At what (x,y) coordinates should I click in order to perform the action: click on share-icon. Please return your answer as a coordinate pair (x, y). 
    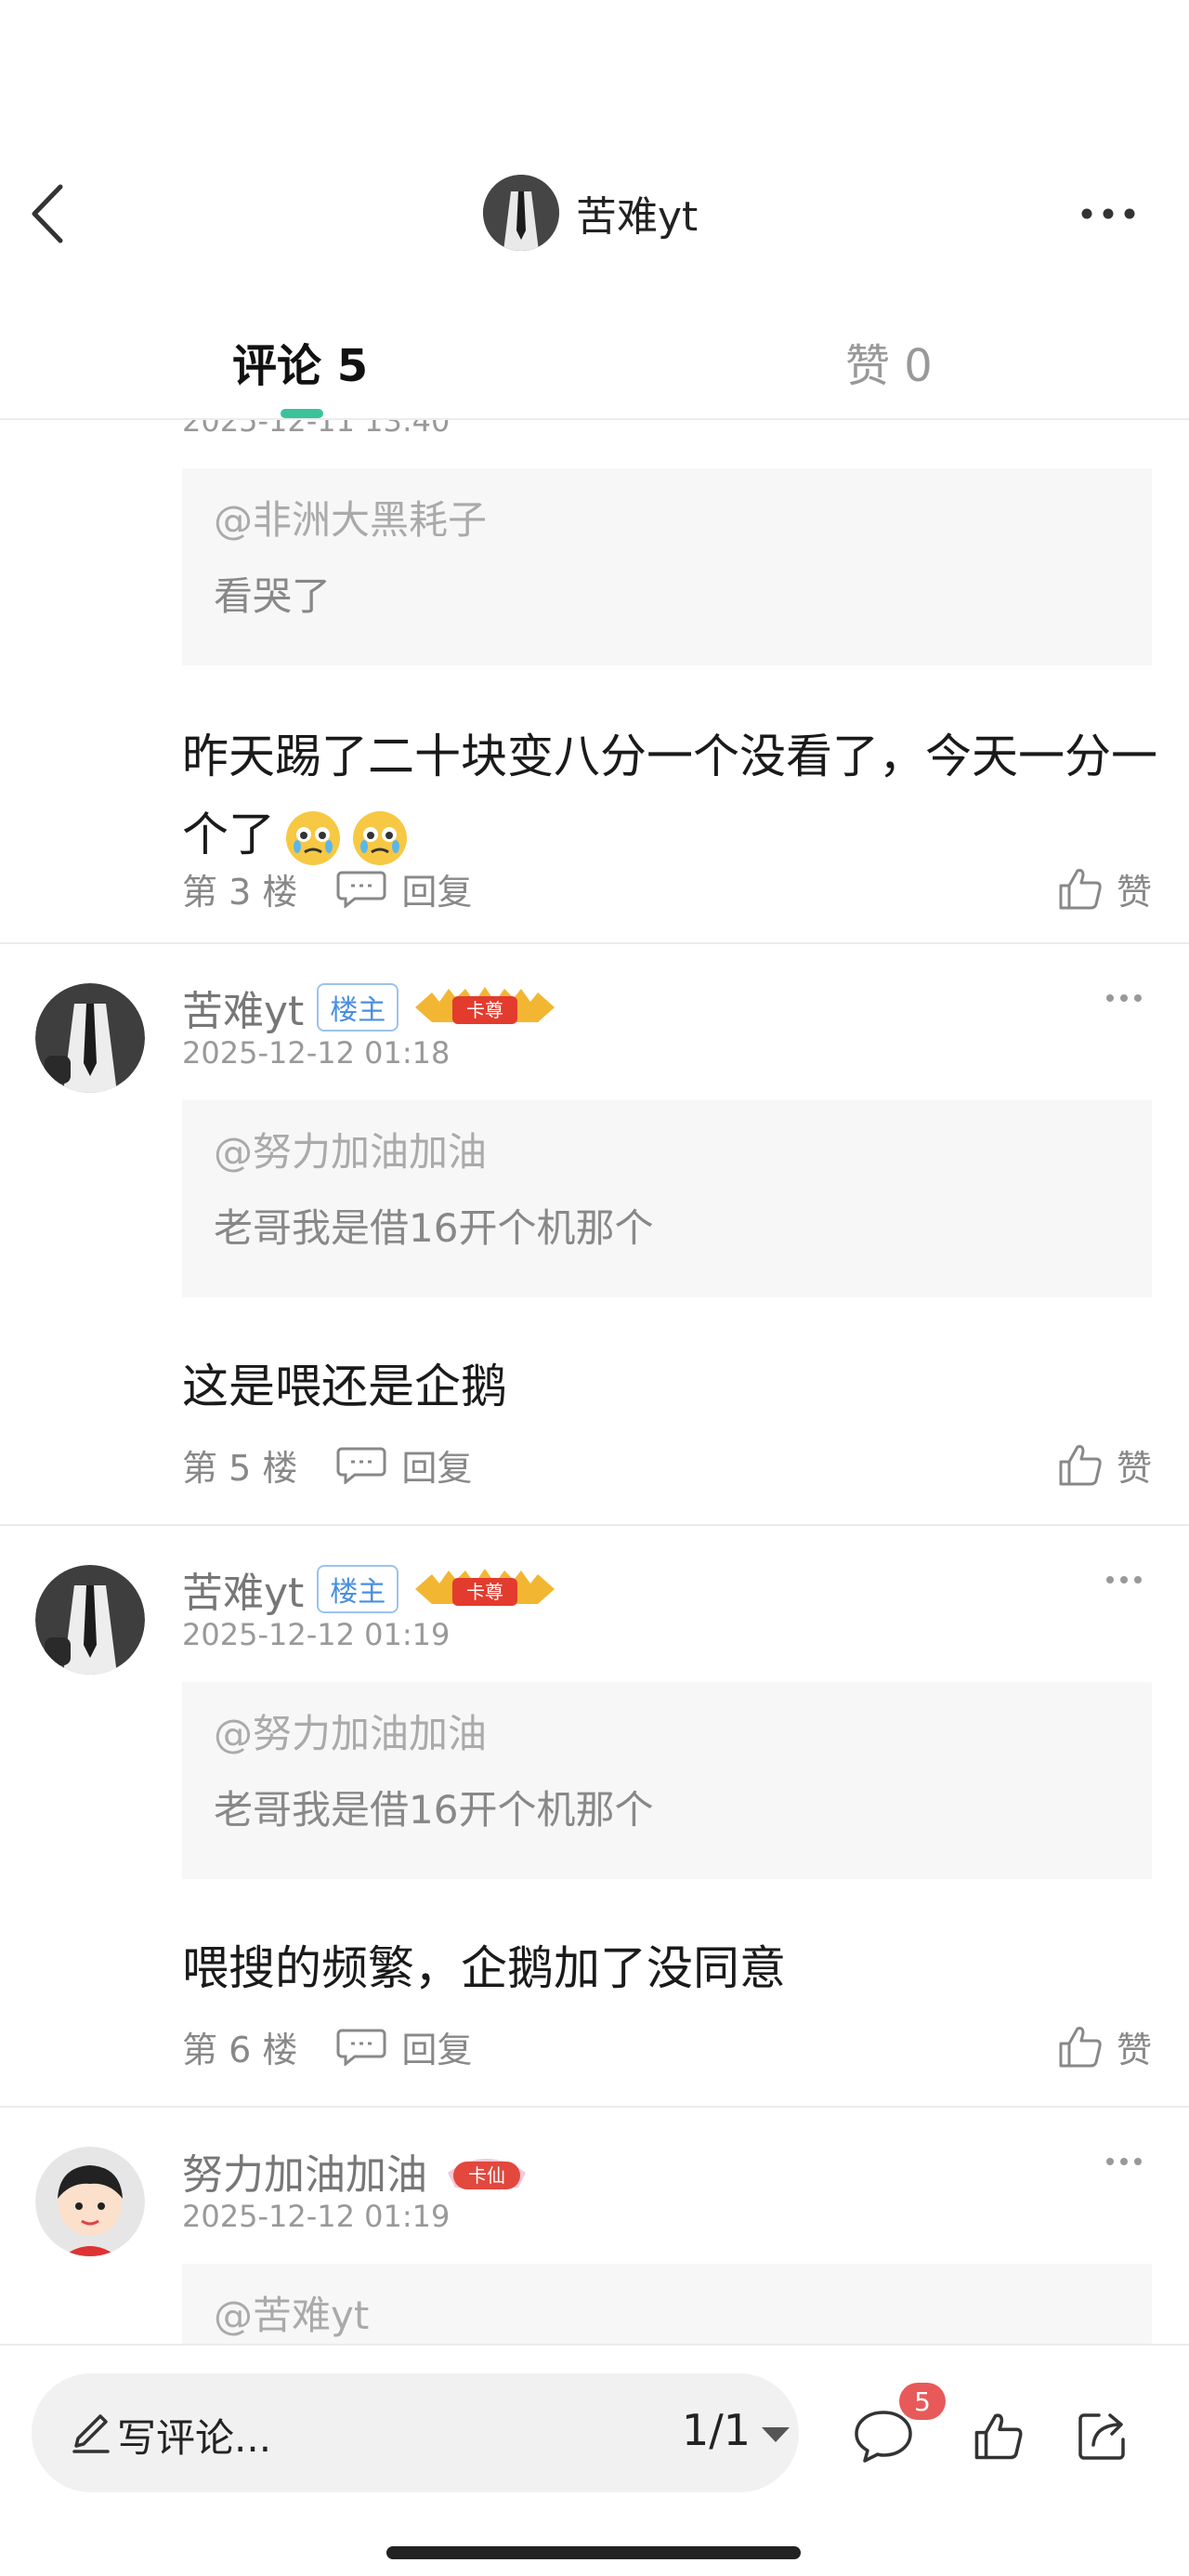
    Looking at the image, I should click on (1101, 2436).